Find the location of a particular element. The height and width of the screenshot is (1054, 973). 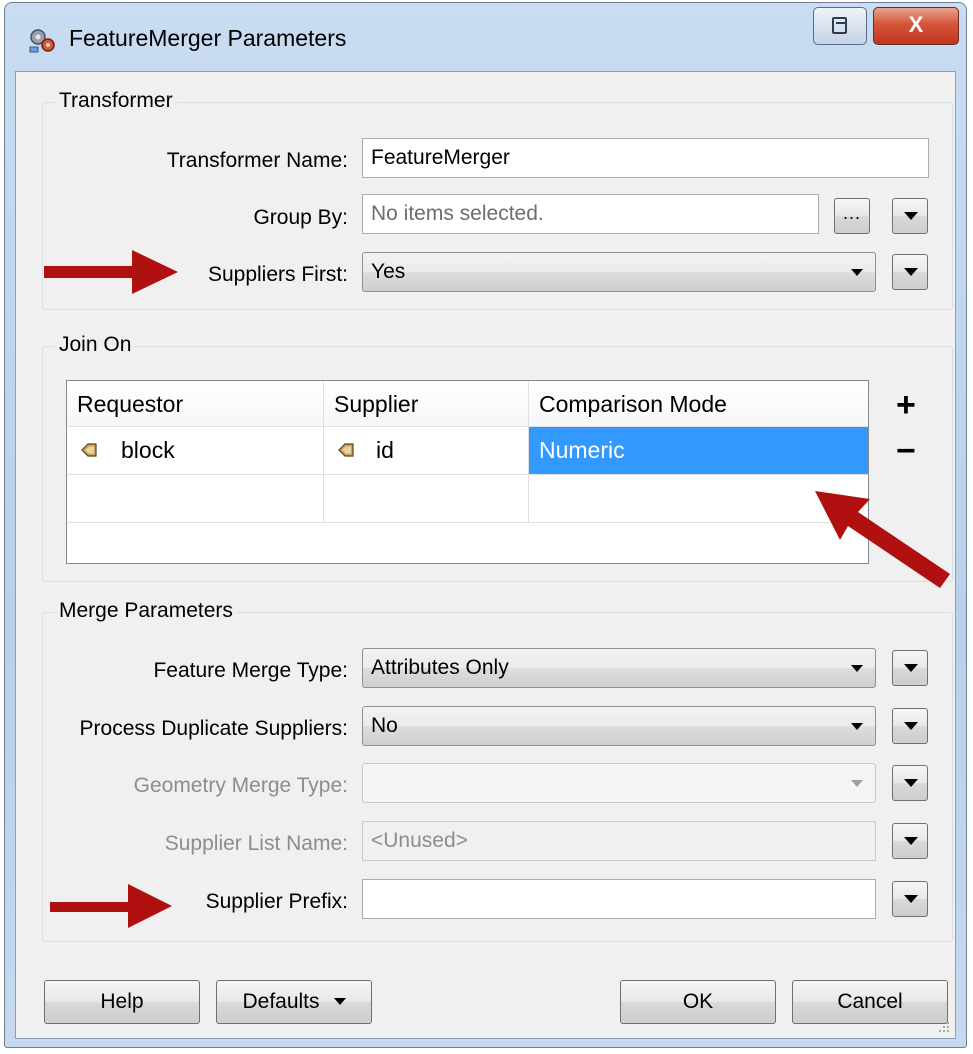

close-button: X is located at coordinates (916, 26).